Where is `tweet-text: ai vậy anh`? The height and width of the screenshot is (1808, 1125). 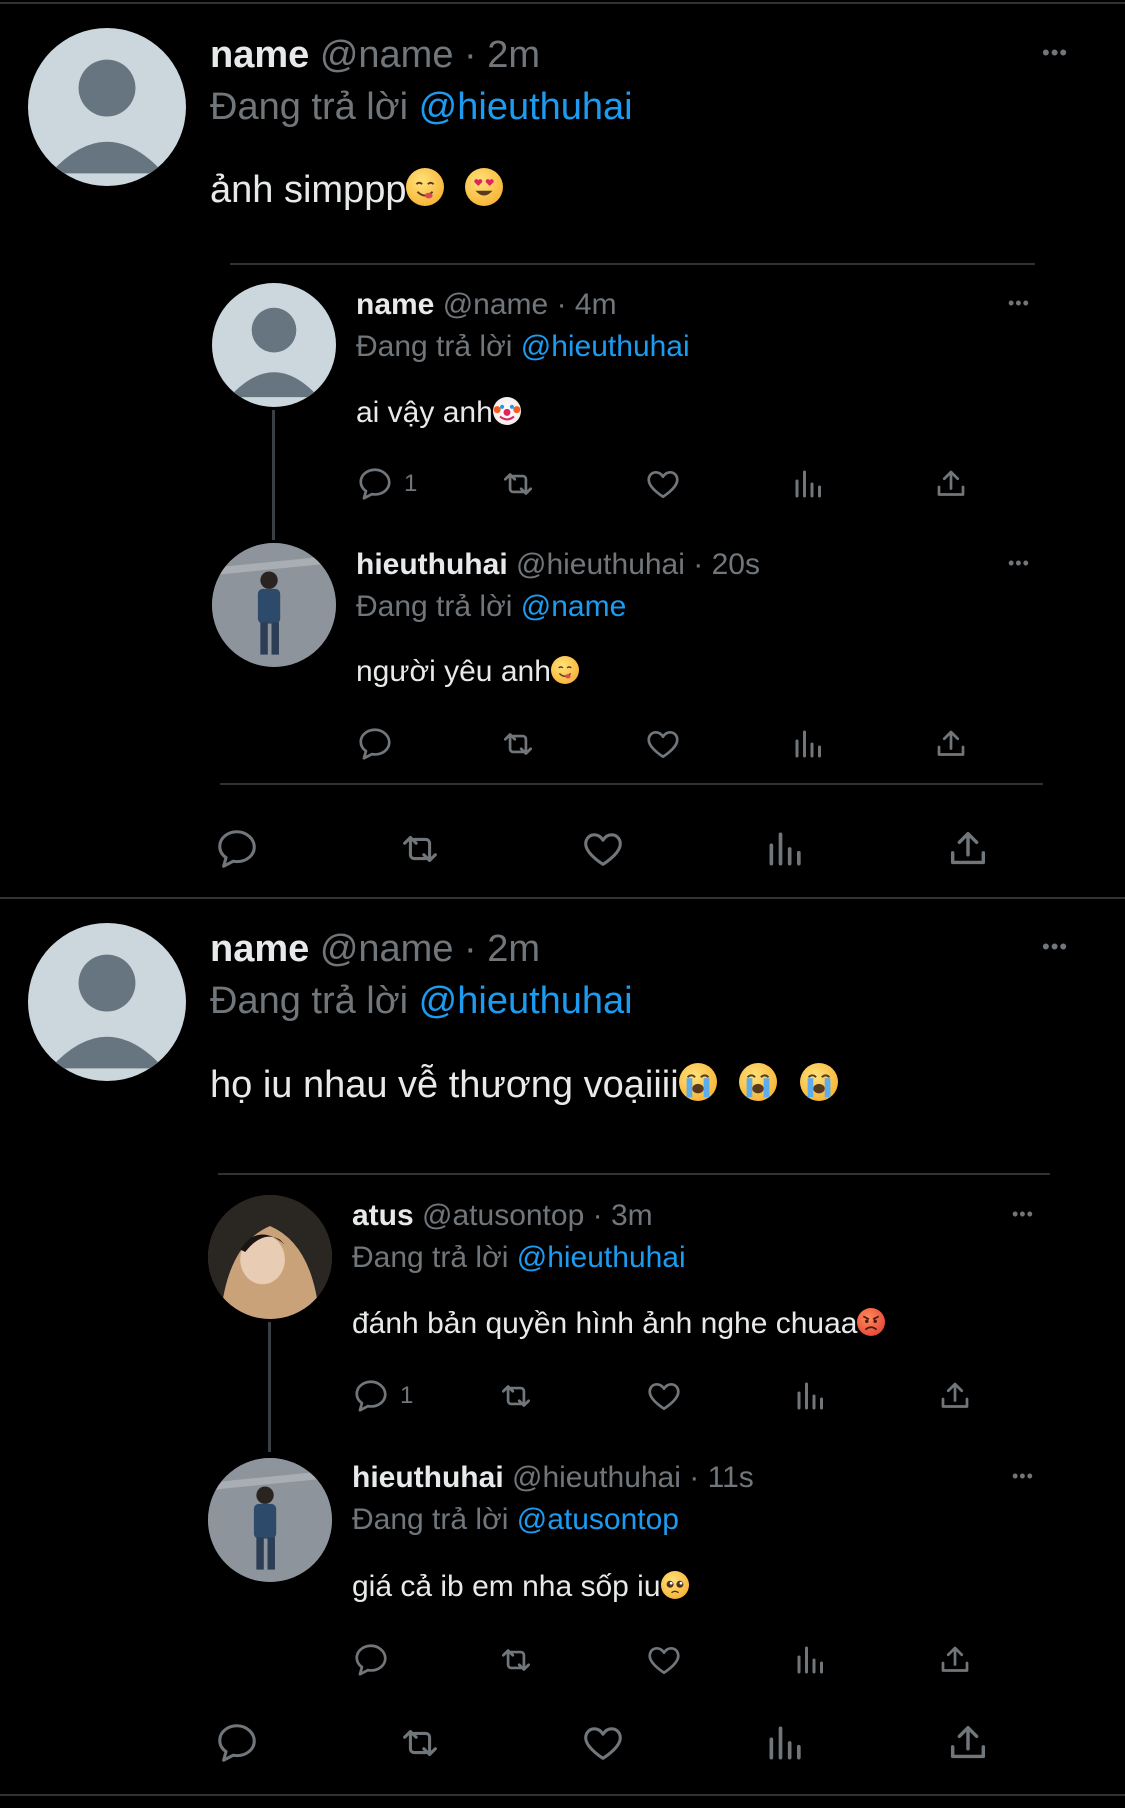 tweet-text: ai vậy anh is located at coordinates (438, 413).